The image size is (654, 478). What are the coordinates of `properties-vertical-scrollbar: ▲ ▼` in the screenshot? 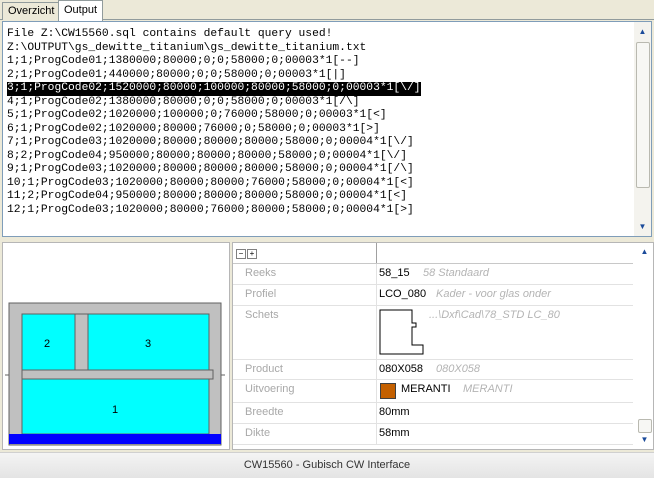 It's located at (644, 346).